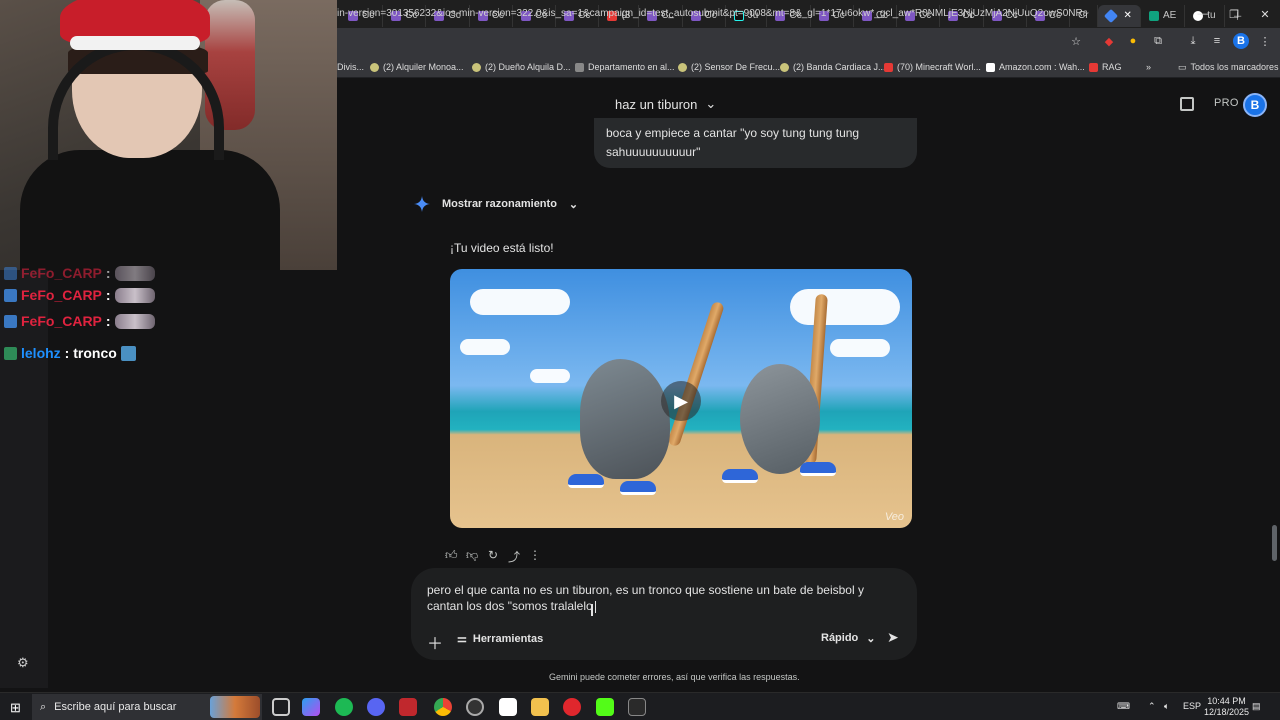 The image size is (1280, 720). What do you see at coordinates (780, 419) in the screenshot?
I see `fish-character` at bounding box center [780, 419].